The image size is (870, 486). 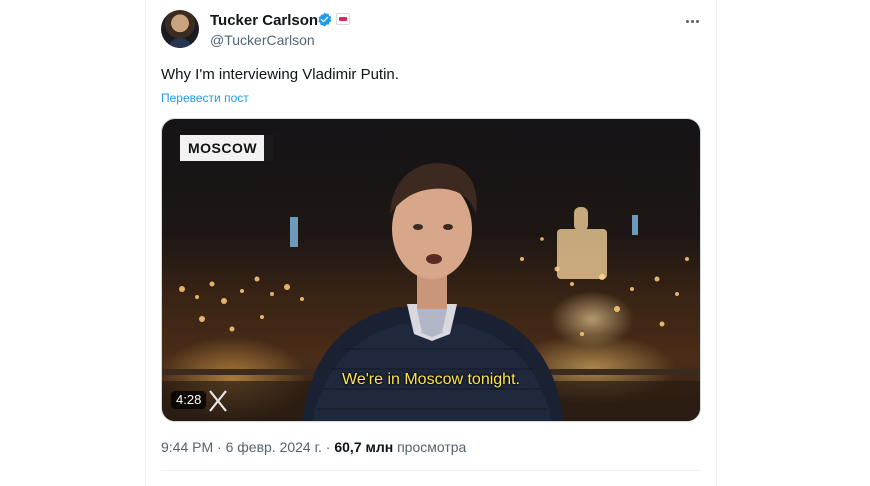 What do you see at coordinates (274, 447) in the screenshot?
I see `tweet-date: 6 февр. 2024 г.` at bounding box center [274, 447].